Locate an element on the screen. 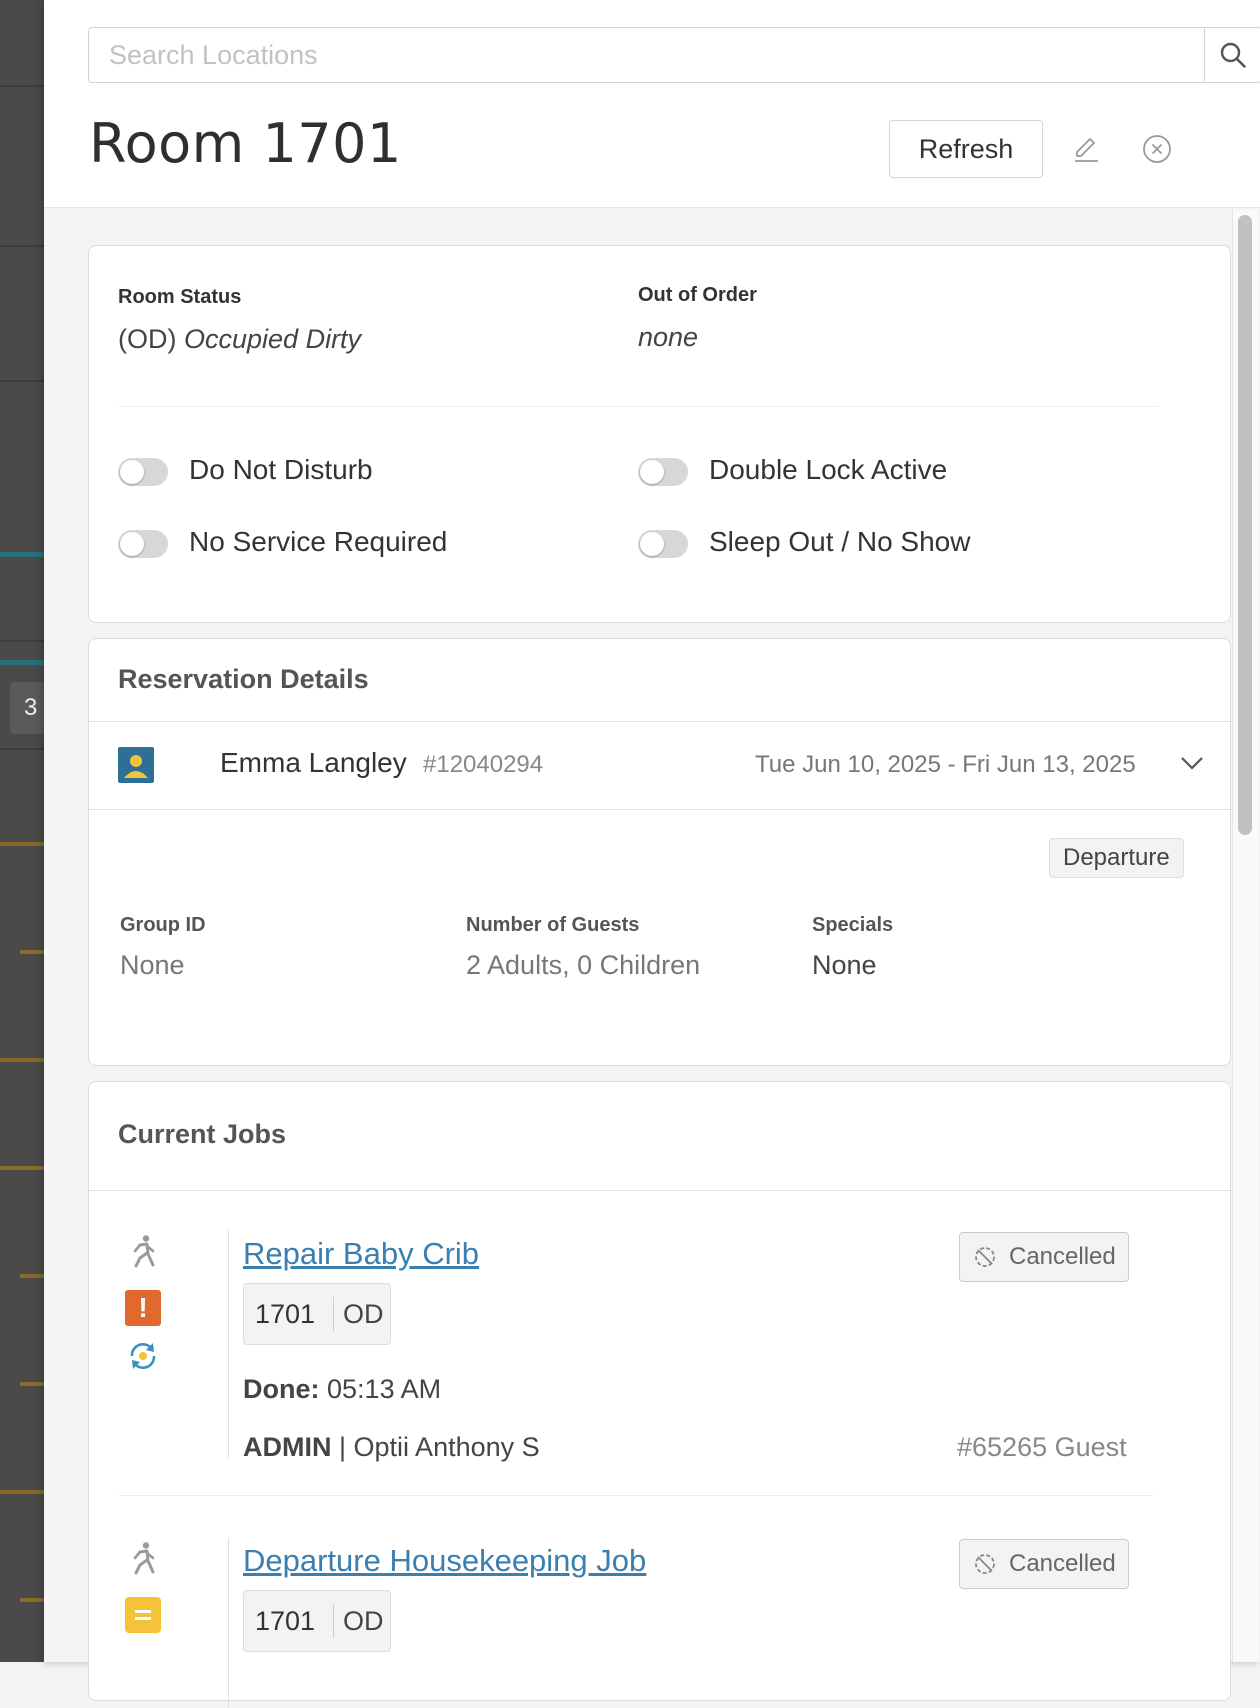 The image size is (1260, 1708). background-badge: 3 is located at coordinates (27, 708).